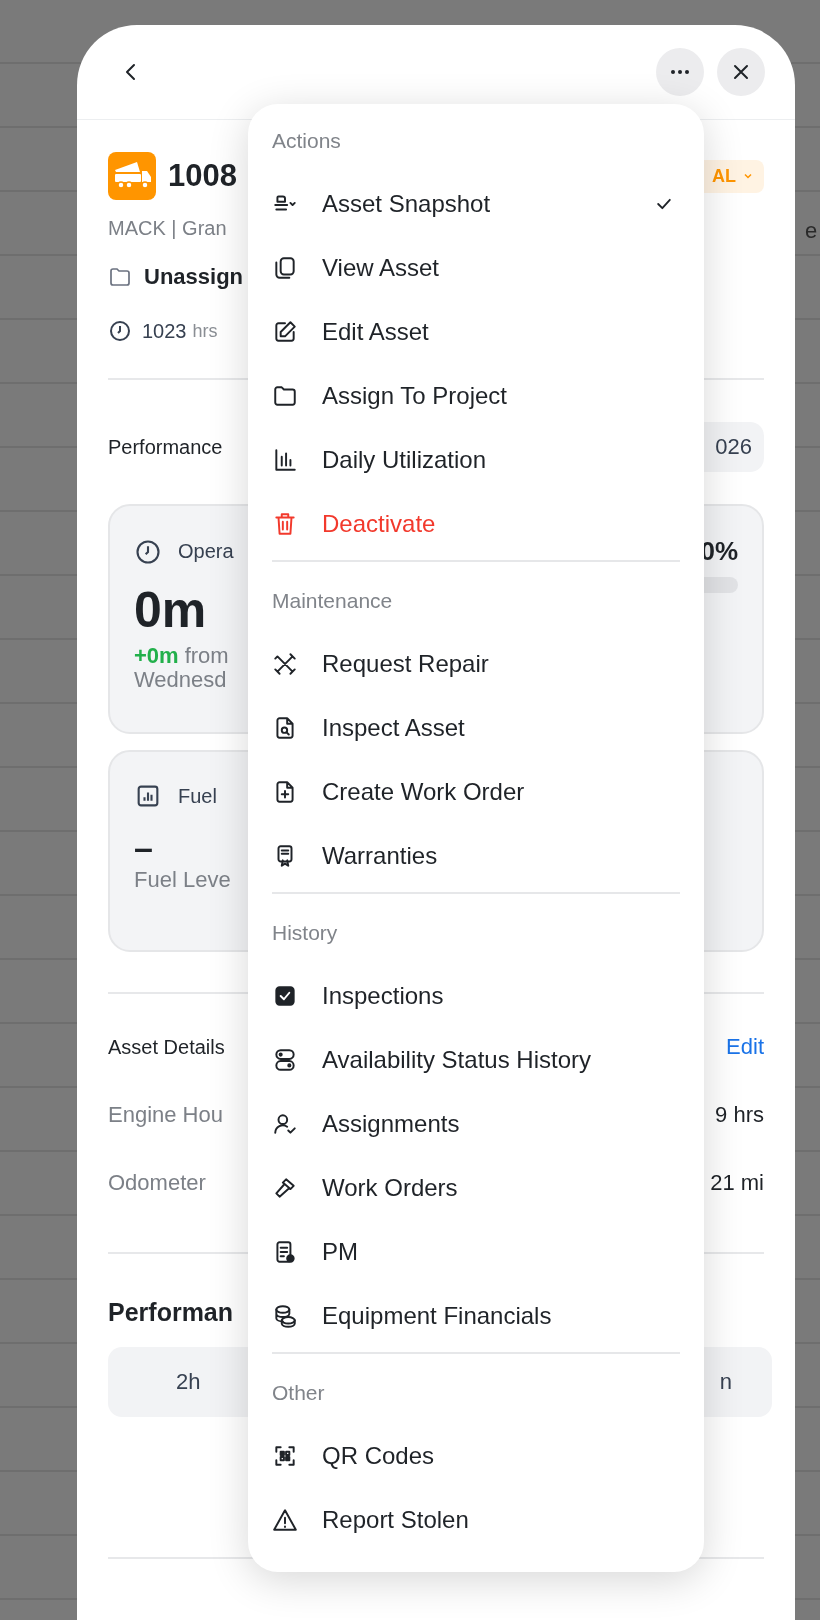  Describe the element at coordinates (476, 996) in the screenshot. I see `menu-item: Inspections` at that location.